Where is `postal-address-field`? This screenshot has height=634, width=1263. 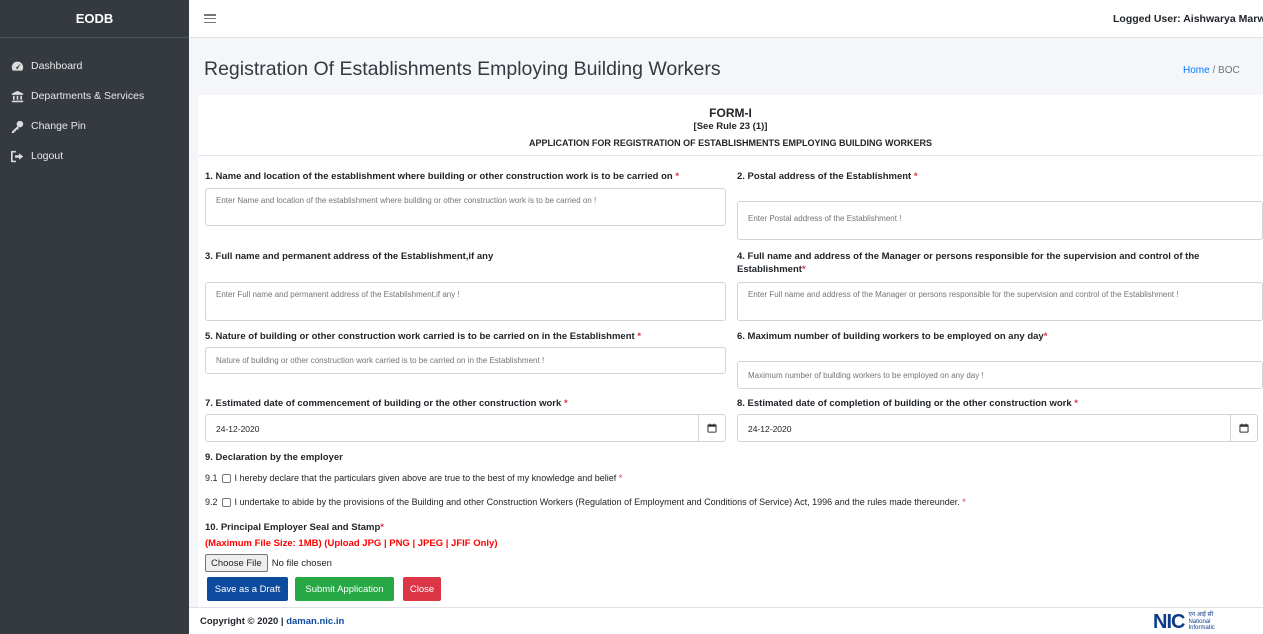
postal-address-field is located at coordinates (1000, 220).